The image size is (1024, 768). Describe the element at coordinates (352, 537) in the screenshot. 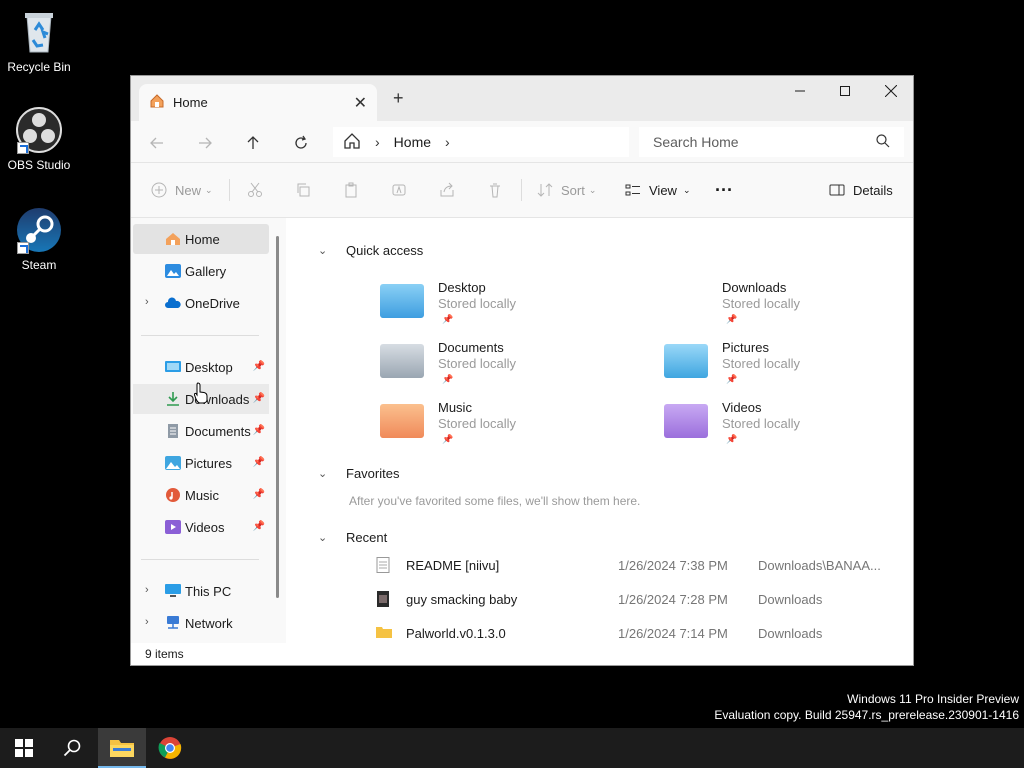

I see `section-recent: ⌄ Recent` at that location.